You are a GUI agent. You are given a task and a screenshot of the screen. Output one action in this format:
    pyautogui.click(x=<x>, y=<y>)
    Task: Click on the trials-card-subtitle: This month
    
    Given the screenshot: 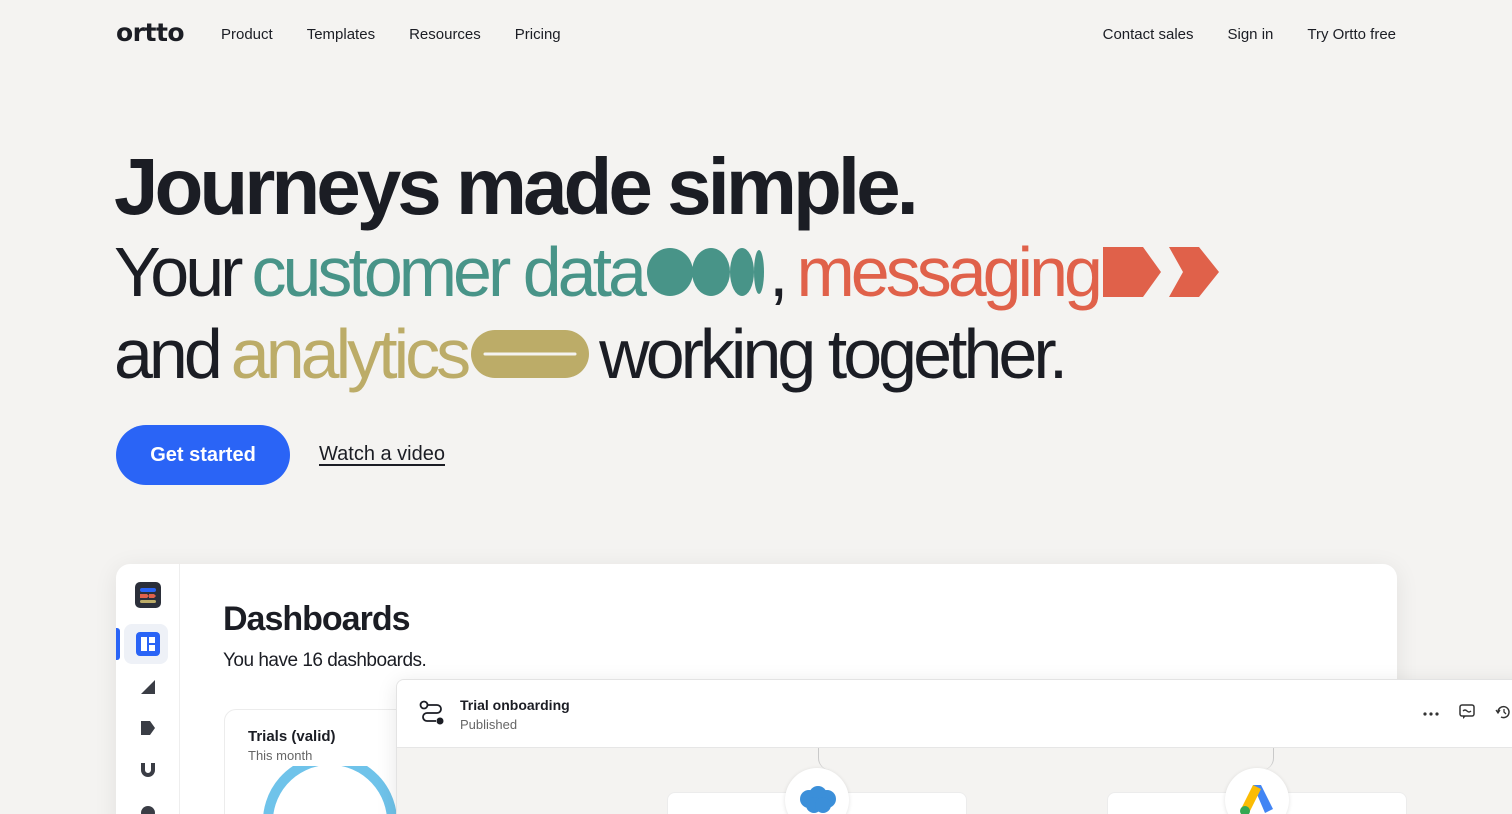 What is the action you would take?
    pyautogui.click(x=280, y=755)
    